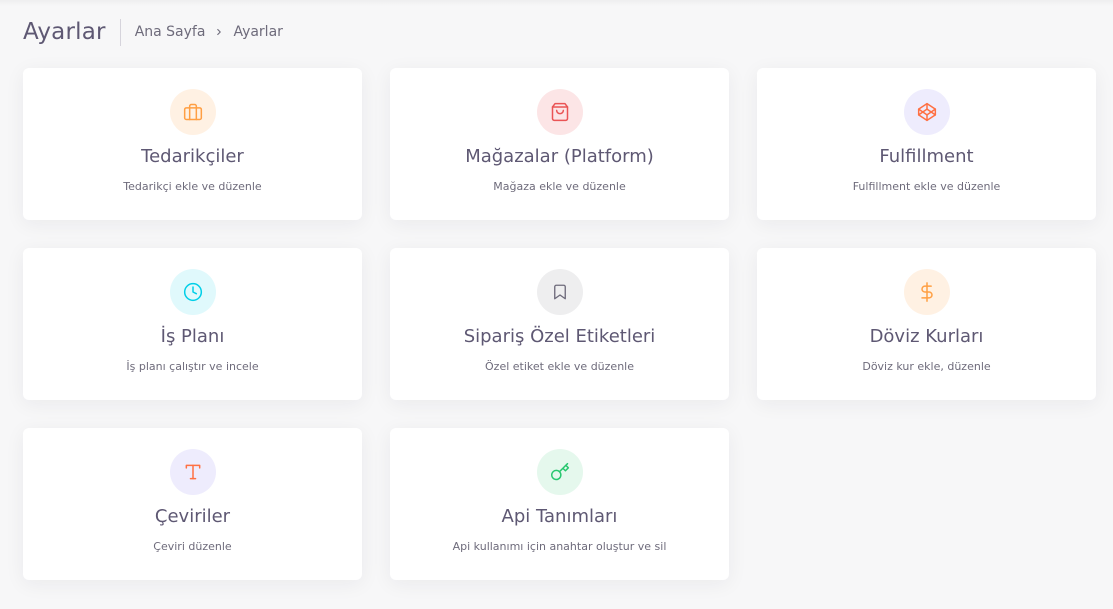 This screenshot has width=1113, height=609. Describe the element at coordinates (170, 32) in the screenshot. I see `breadcrumb-home-link: Ana Sayfa` at that location.